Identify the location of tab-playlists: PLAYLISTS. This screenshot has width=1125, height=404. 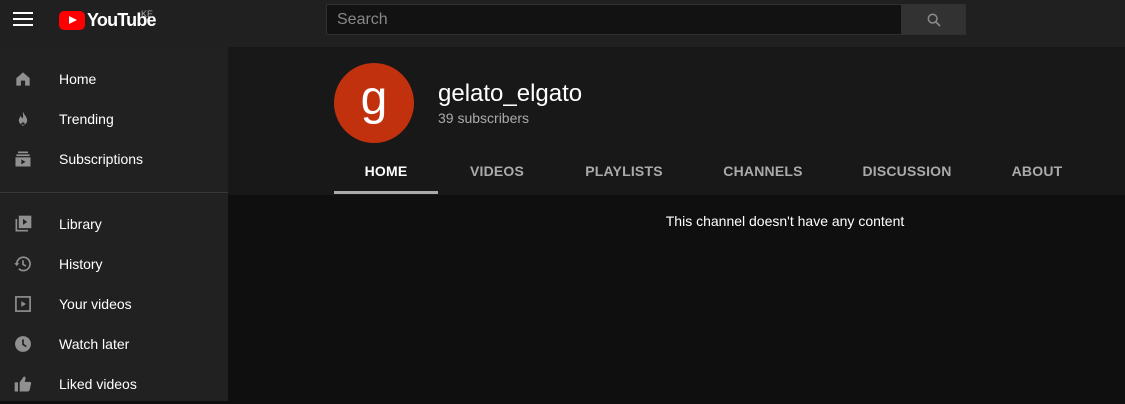
(624, 171).